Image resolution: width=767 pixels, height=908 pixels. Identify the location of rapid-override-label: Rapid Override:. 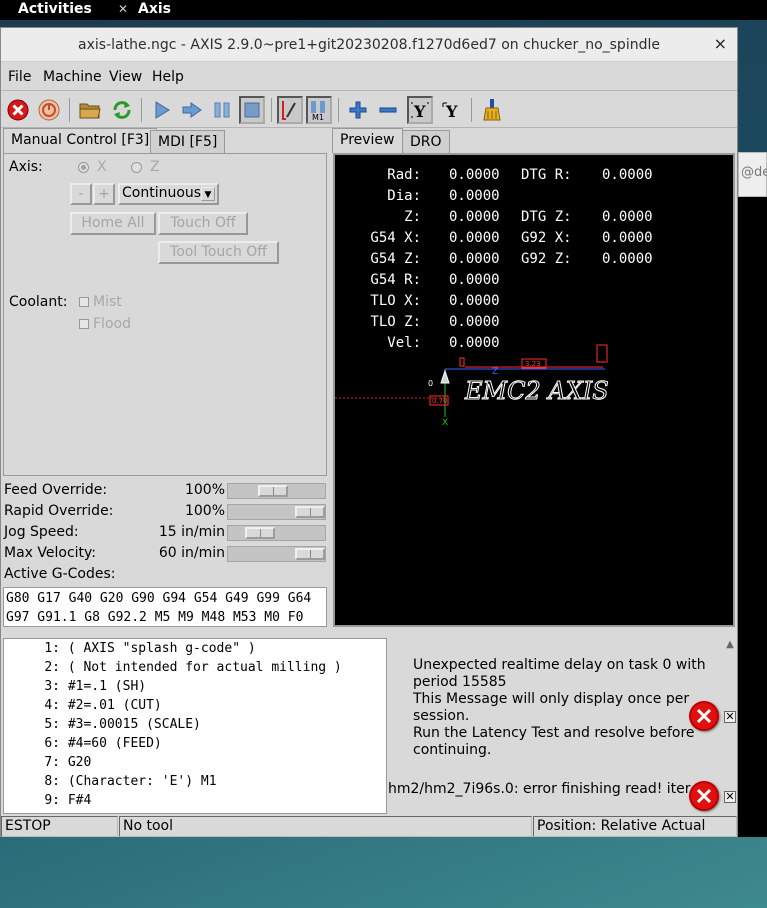
(59, 511).